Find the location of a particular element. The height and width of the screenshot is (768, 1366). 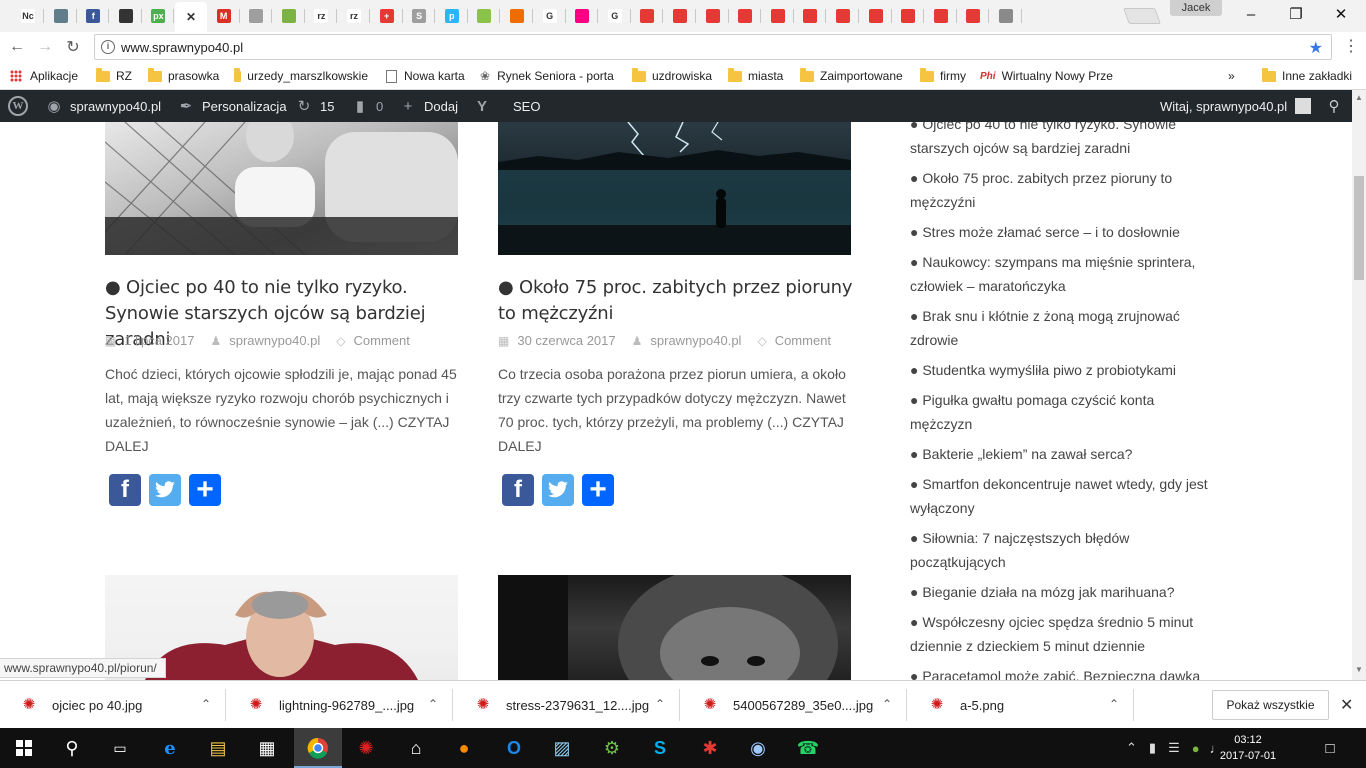

sidebar-post-link: ● Bakterie „lekiem” na zawał serca? is located at coordinates (1065, 454).